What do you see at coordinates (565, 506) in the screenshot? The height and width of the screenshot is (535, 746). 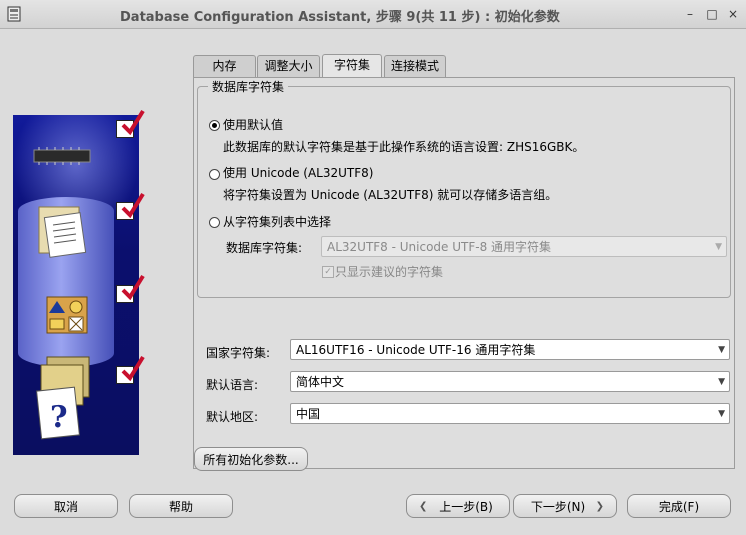 I see `next-button: 下一步(N) ❯` at bounding box center [565, 506].